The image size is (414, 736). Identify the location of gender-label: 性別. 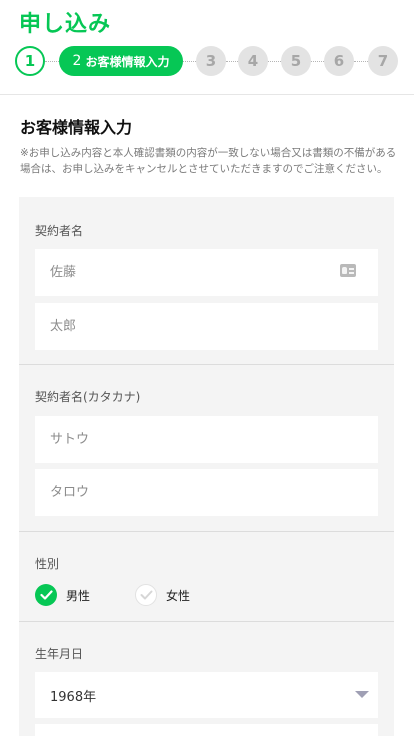
(47, 564).